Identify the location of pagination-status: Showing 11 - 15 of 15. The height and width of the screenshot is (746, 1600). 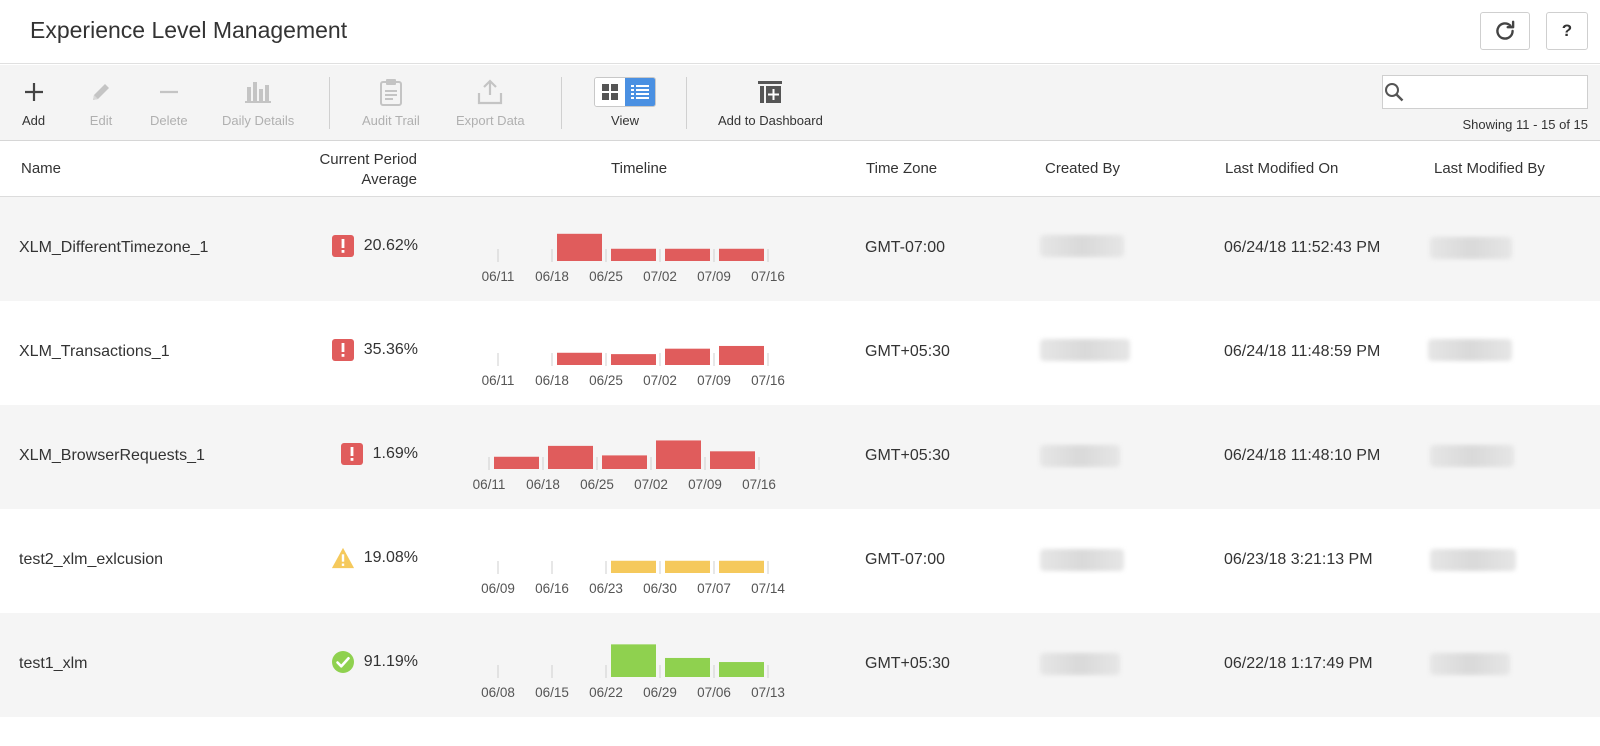
(1525, 124).